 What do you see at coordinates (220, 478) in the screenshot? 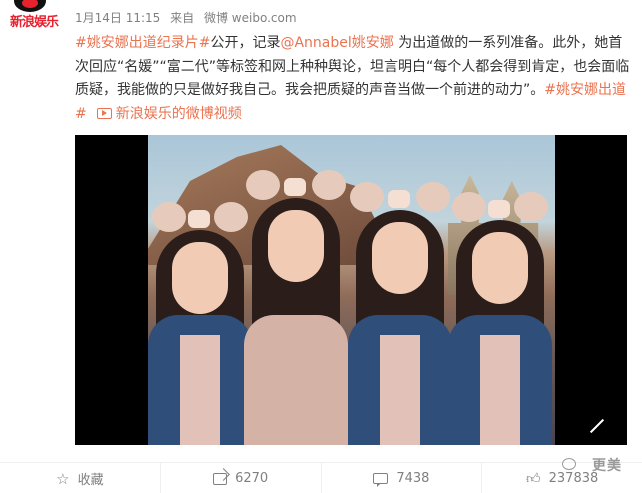
I see `share-icon` at bounding box center [220, 478].